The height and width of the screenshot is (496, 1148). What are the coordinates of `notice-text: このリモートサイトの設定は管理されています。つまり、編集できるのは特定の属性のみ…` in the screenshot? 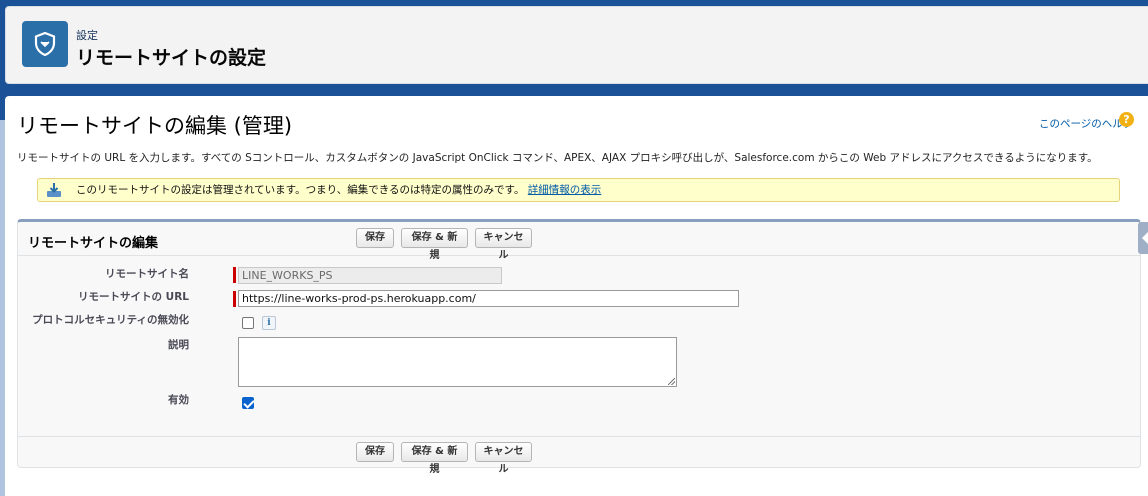 It's located at (300, 190).